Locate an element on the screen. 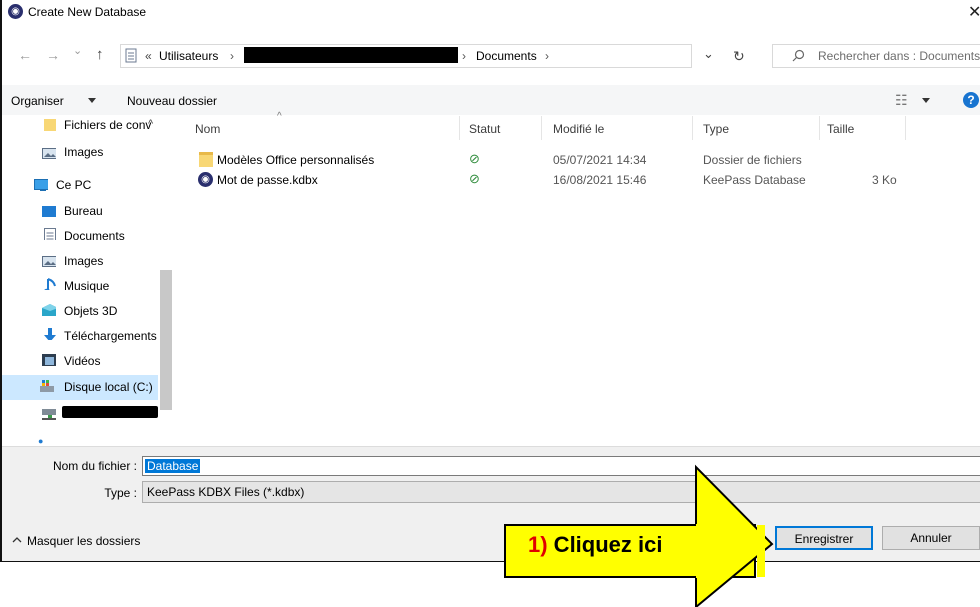 This screenshot has height=607, width=980. nav-item-videos: Vidéos is located at coordinates (81, 362).